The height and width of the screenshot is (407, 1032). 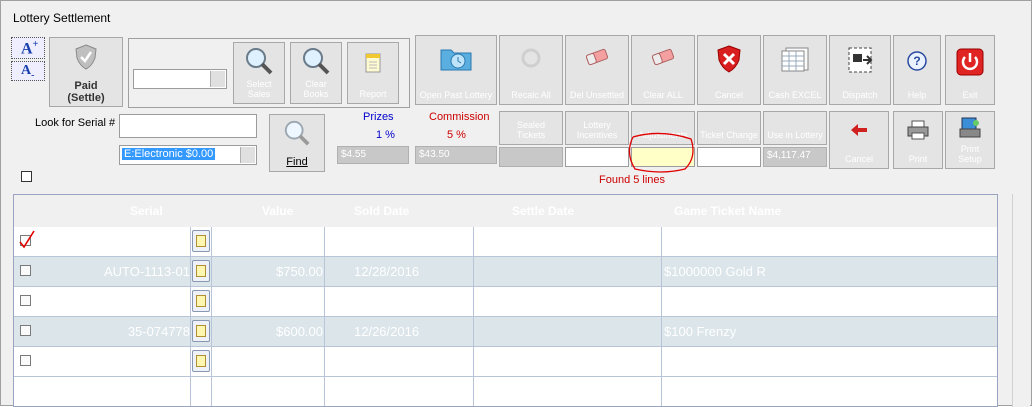 What do you see at coordinates (970, 154) in the screenshot?
I see `print-setup-label: Print Setup` at bounding box center [970, 154].